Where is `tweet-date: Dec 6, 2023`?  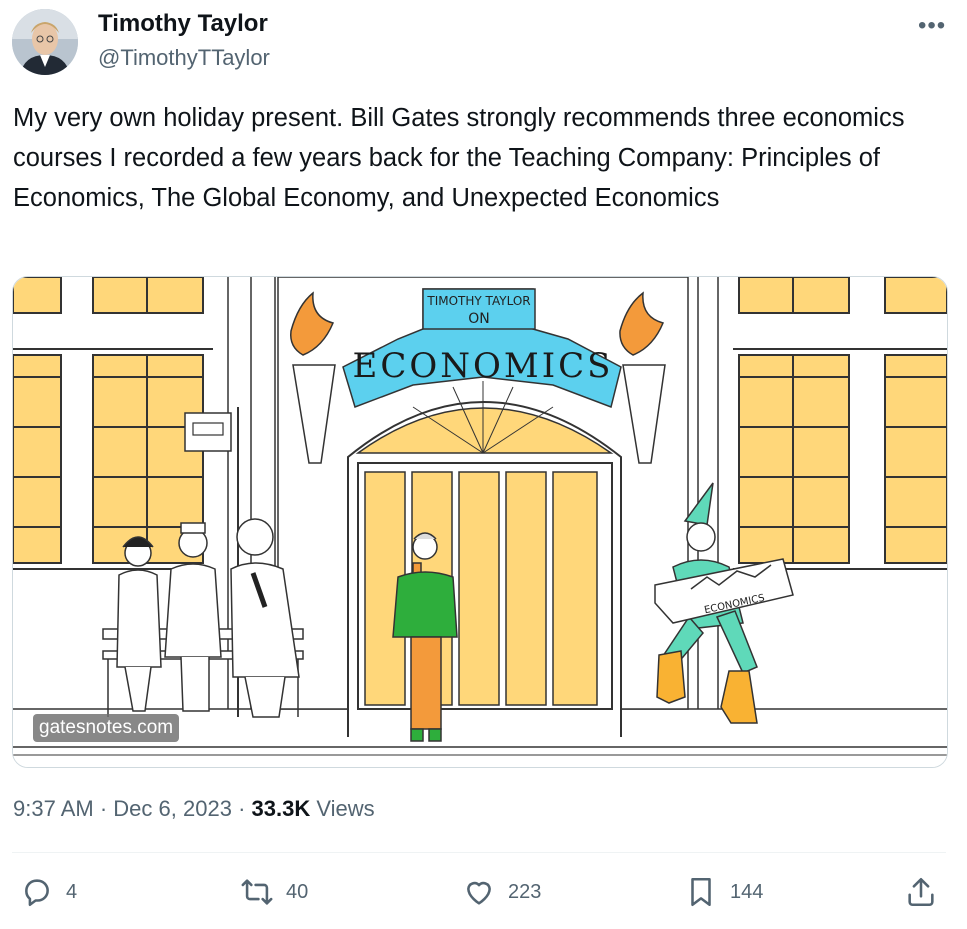
tweet-date: Dec 6, 2023 is located at coordinates (172, 808).